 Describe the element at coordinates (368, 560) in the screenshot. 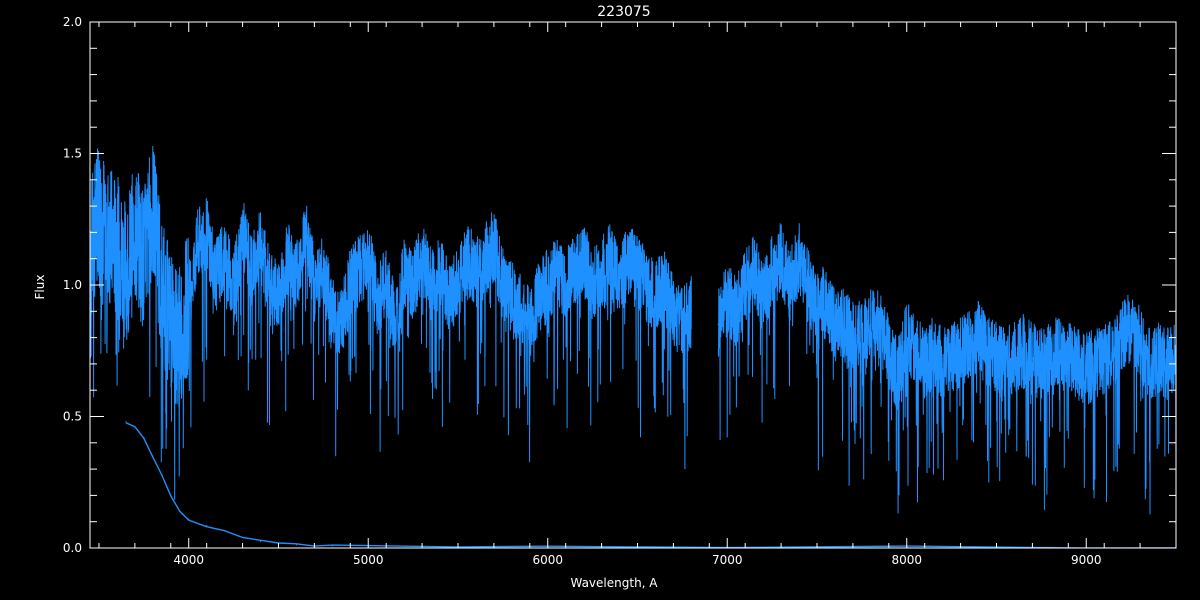

I see `x-tick-label: 5000` at that location.